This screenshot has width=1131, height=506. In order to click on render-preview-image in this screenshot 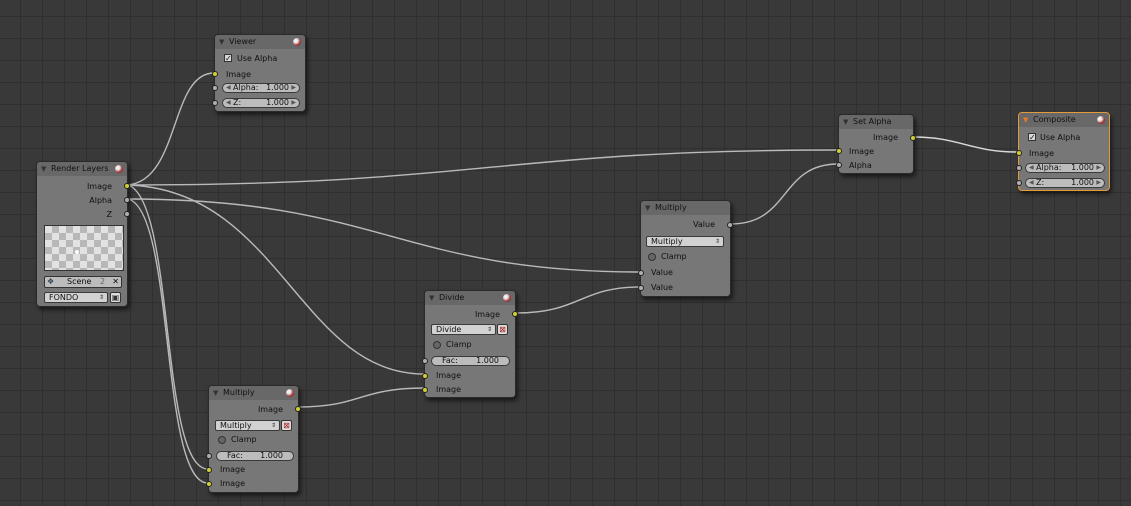, I will do `click(84, 248)`.